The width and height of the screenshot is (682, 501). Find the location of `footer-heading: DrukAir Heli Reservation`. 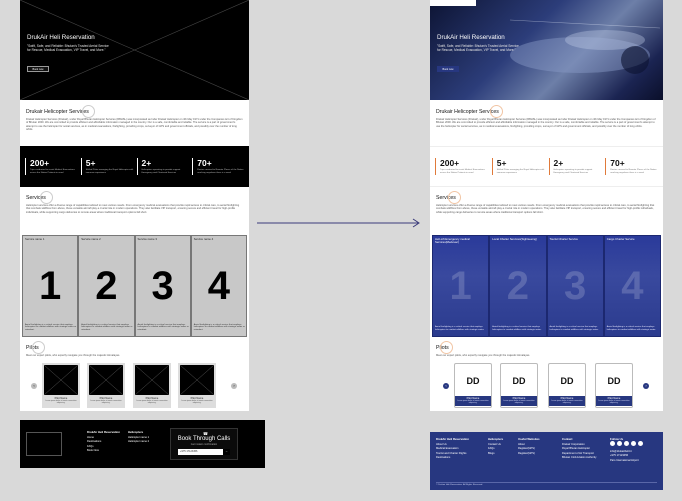

footer-heading: DrukAir Heli Reservation is located at coordinates (452, 439).